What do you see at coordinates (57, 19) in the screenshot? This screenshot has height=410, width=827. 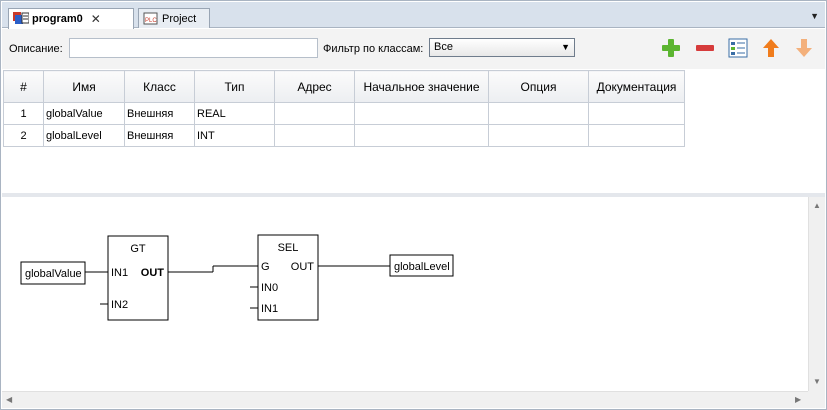 I see `tab-program0-label: program0` at bounding box center [57, 19].